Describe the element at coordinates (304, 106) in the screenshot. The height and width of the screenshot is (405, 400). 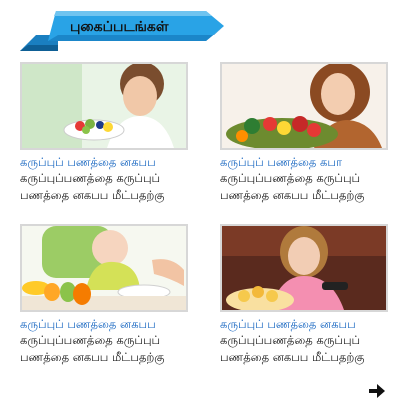
I see `photo-thumbnail-woman-with-vegetables` at that location.